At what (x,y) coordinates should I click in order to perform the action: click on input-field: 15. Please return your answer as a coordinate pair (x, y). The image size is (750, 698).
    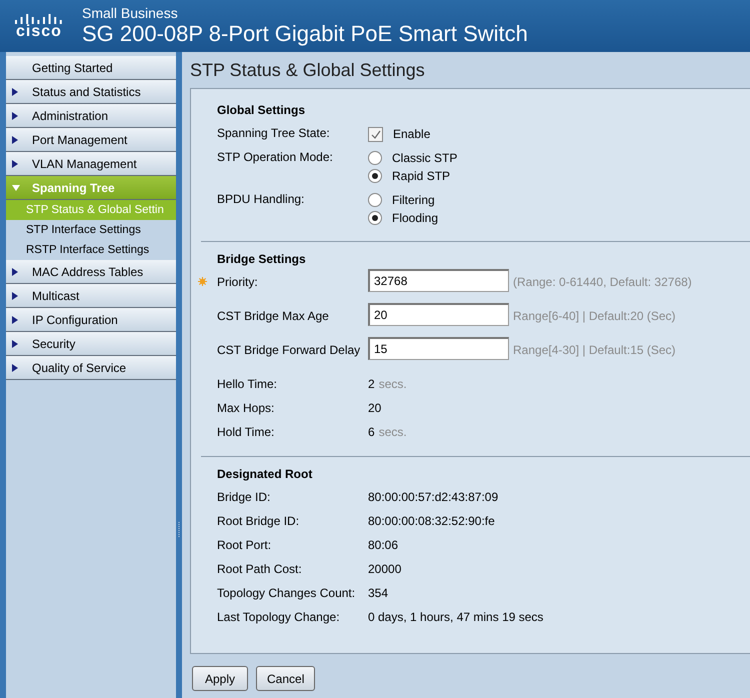
    Looking at the image, I should click on (438, 348).